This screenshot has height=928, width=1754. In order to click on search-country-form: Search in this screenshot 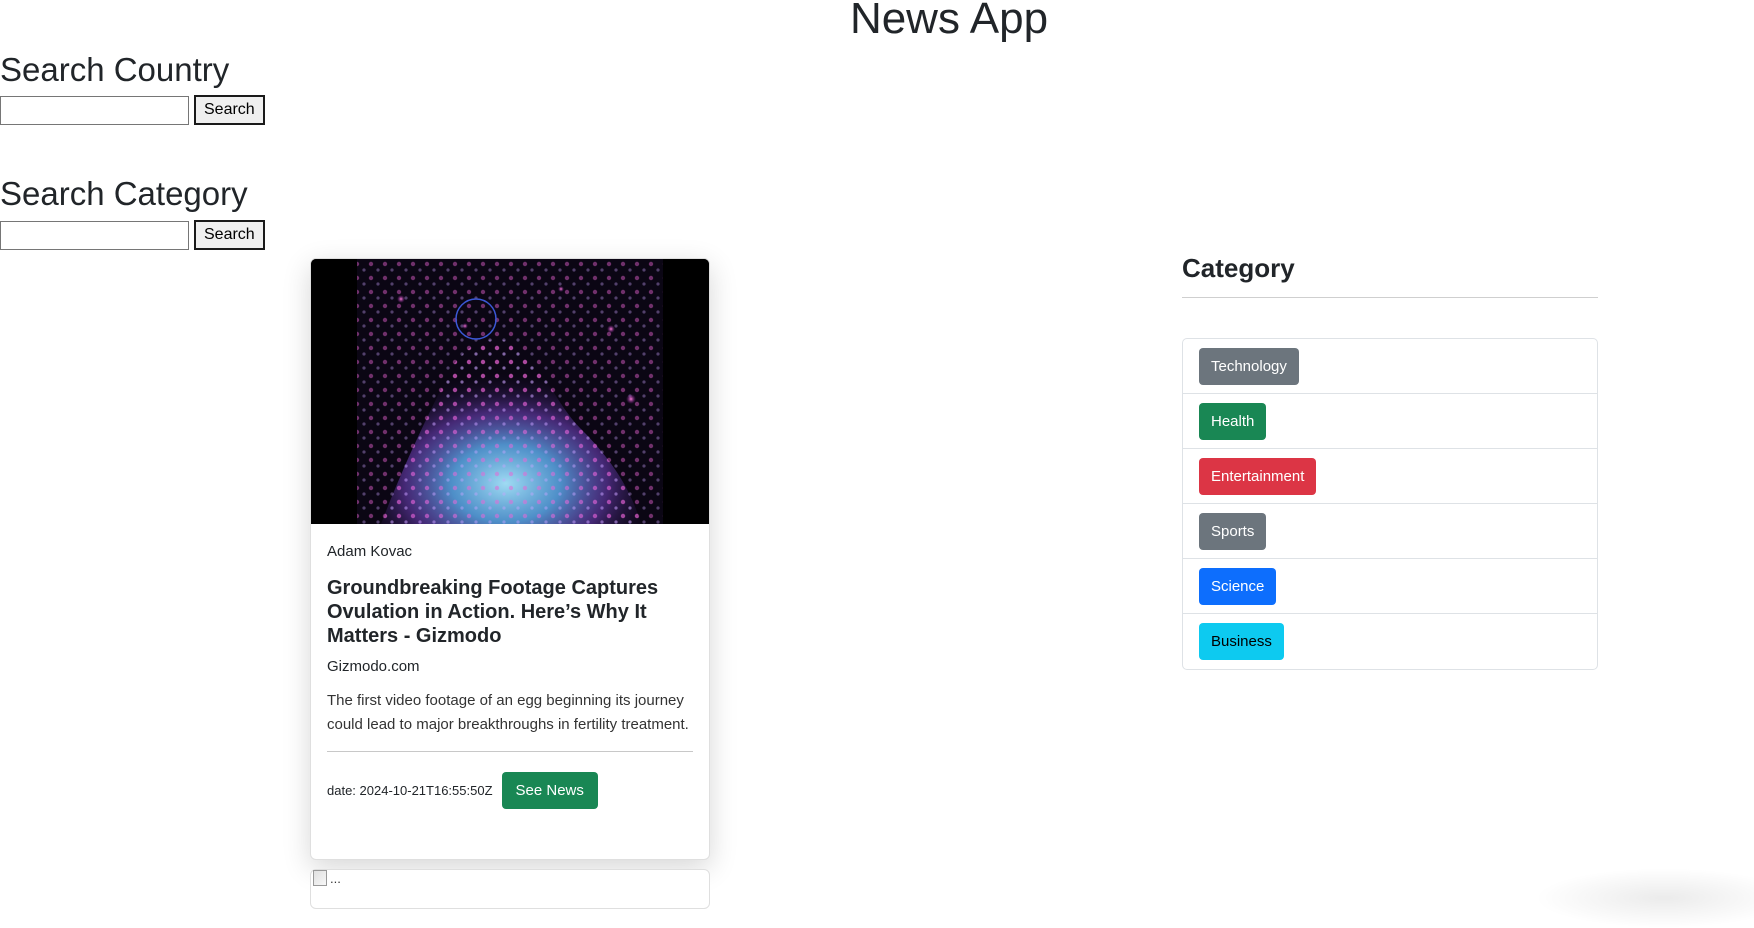, I will do `click(132, 110)`.